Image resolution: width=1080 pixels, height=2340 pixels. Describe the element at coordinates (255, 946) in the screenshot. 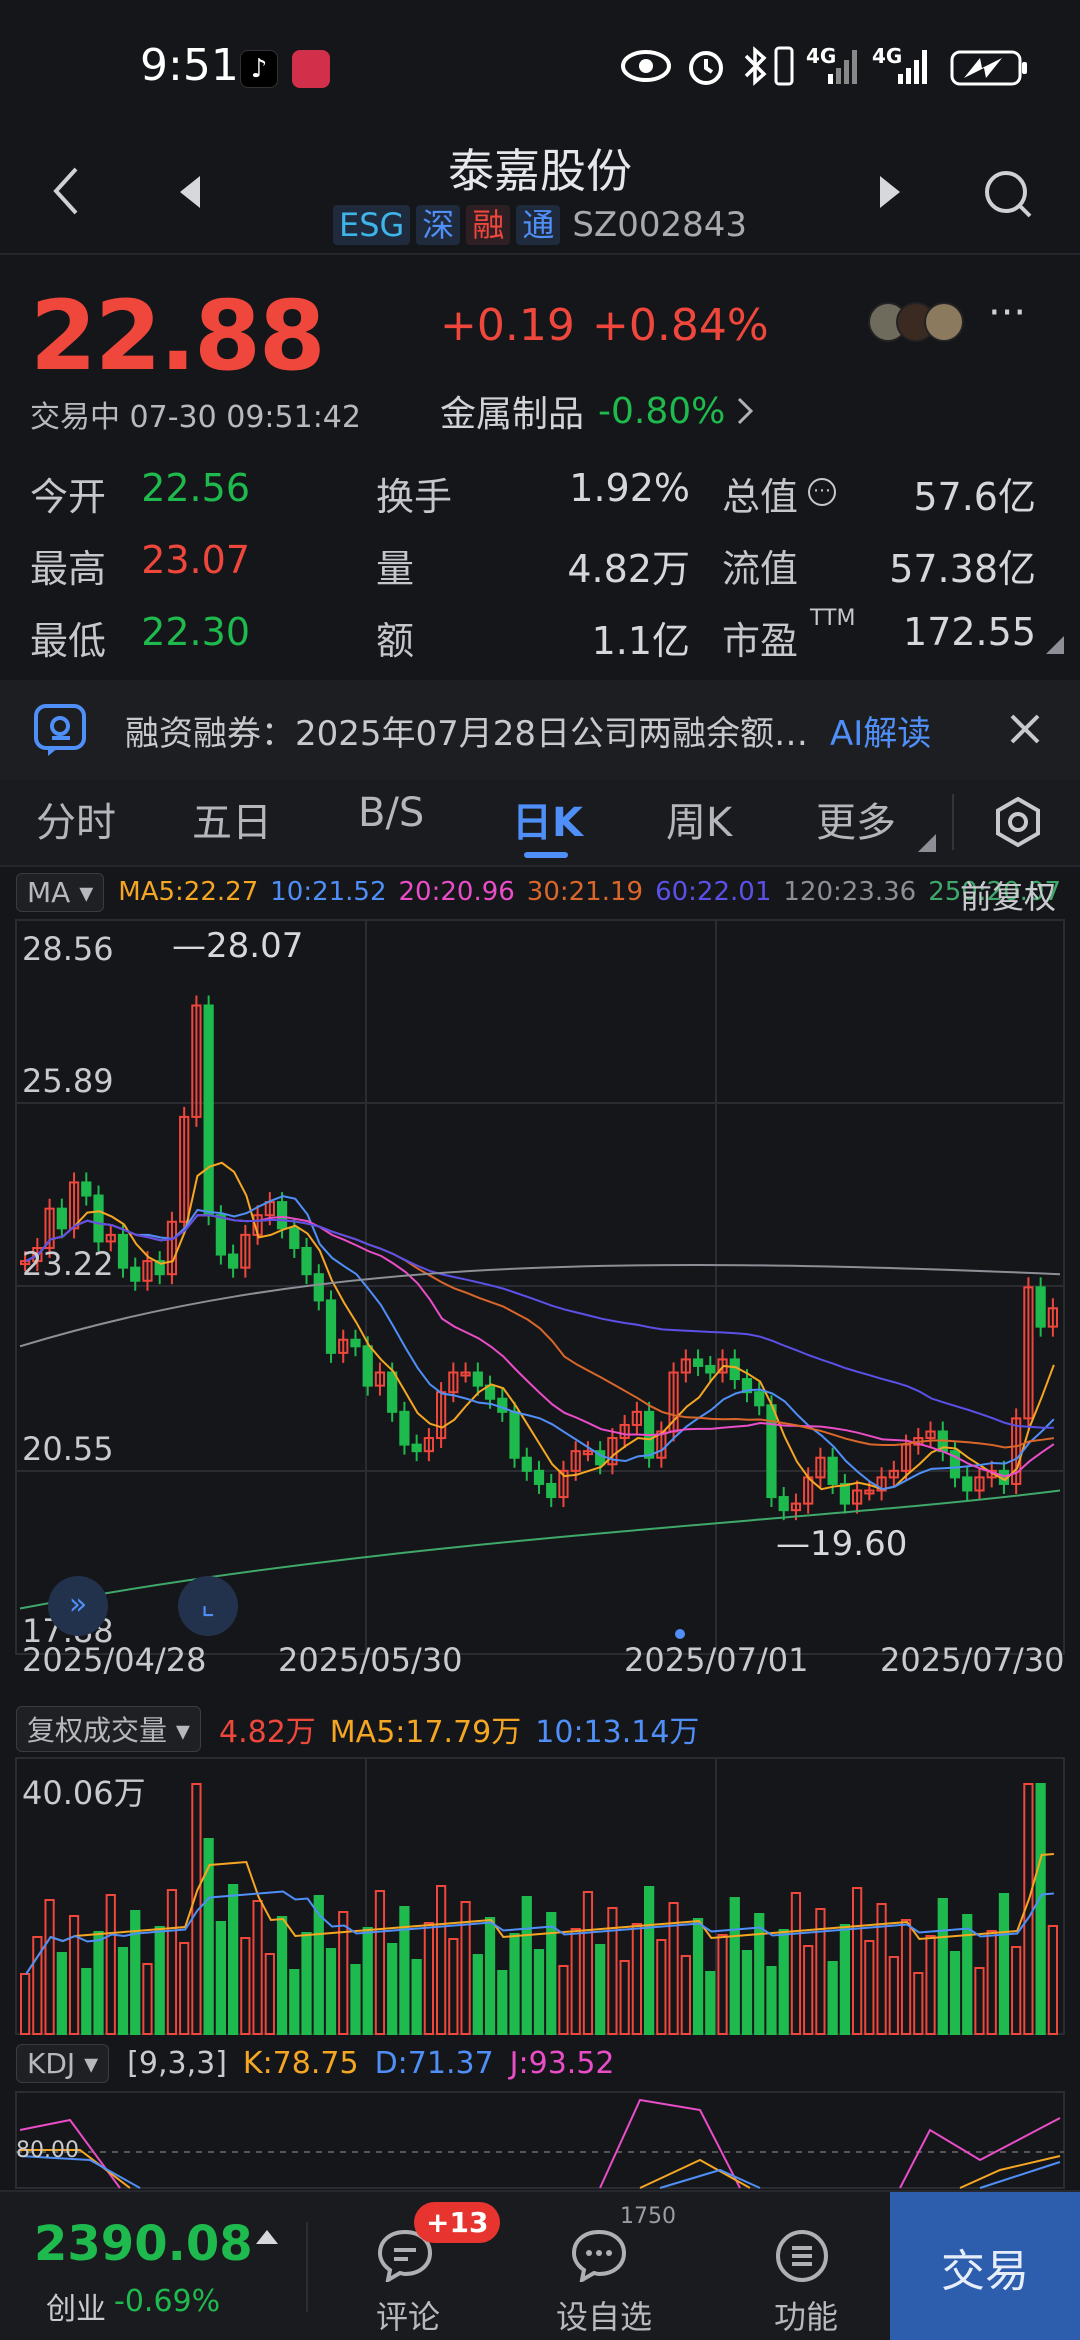

I see `high-marker-value: 28.07` at that location.